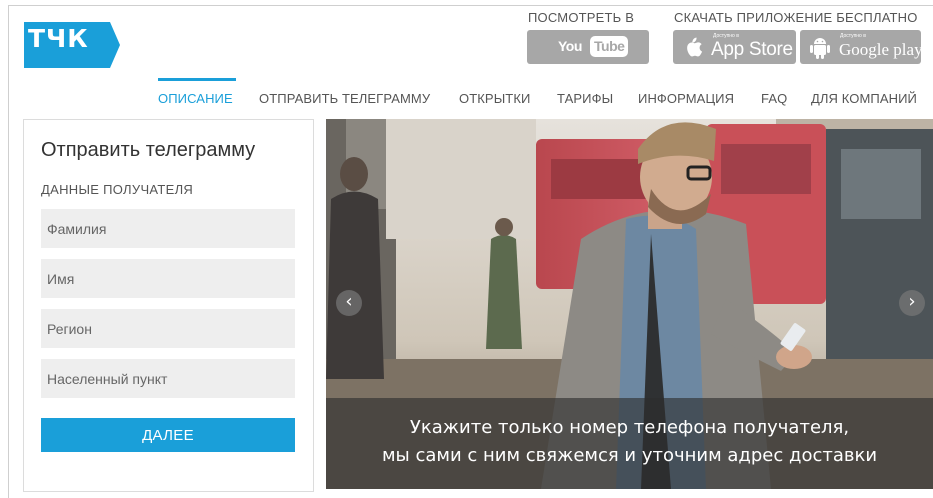 The width and height of the screenshot is (933, 498). I want to click on nav-item-faq: FAQ, so click(774, 98).